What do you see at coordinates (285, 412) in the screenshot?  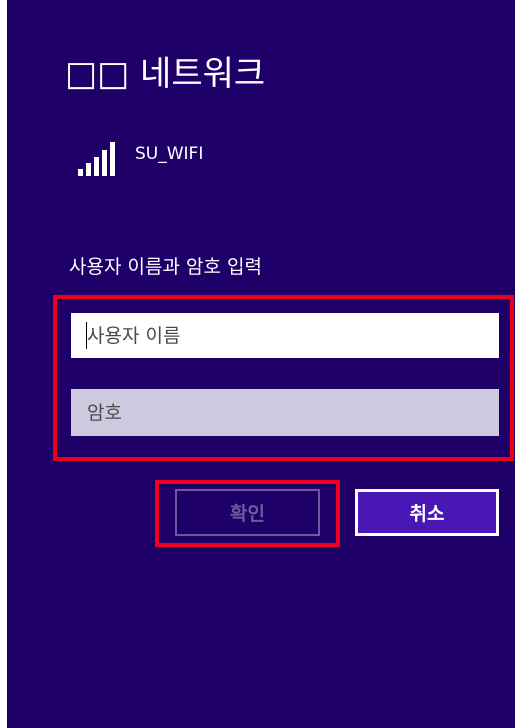 I see `password-input` at bounding box center [285, 412].